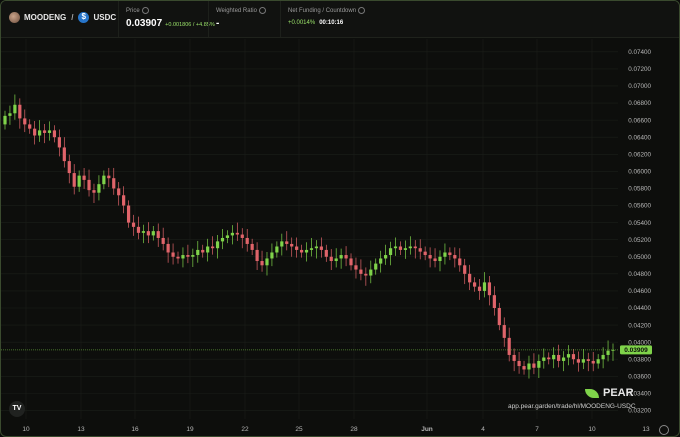  I want to click on current-price-label: 0.03909, so click(636, 350).